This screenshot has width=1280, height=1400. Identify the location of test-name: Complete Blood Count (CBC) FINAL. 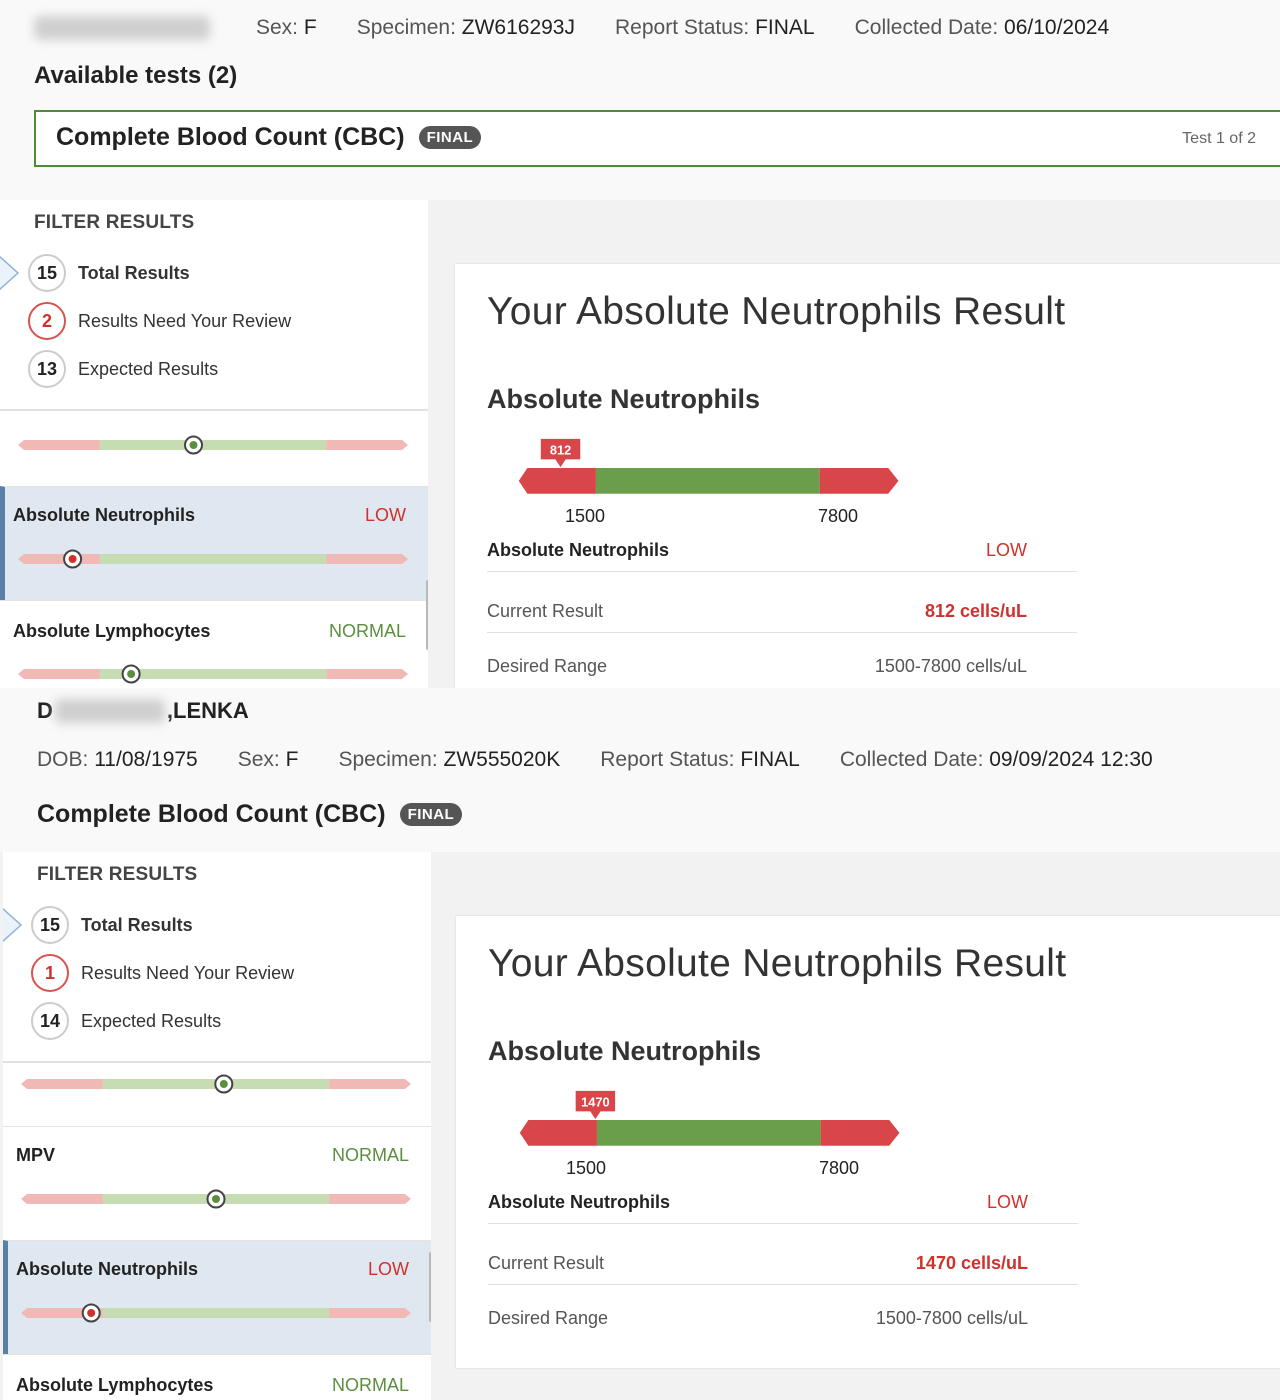
(250, 814).